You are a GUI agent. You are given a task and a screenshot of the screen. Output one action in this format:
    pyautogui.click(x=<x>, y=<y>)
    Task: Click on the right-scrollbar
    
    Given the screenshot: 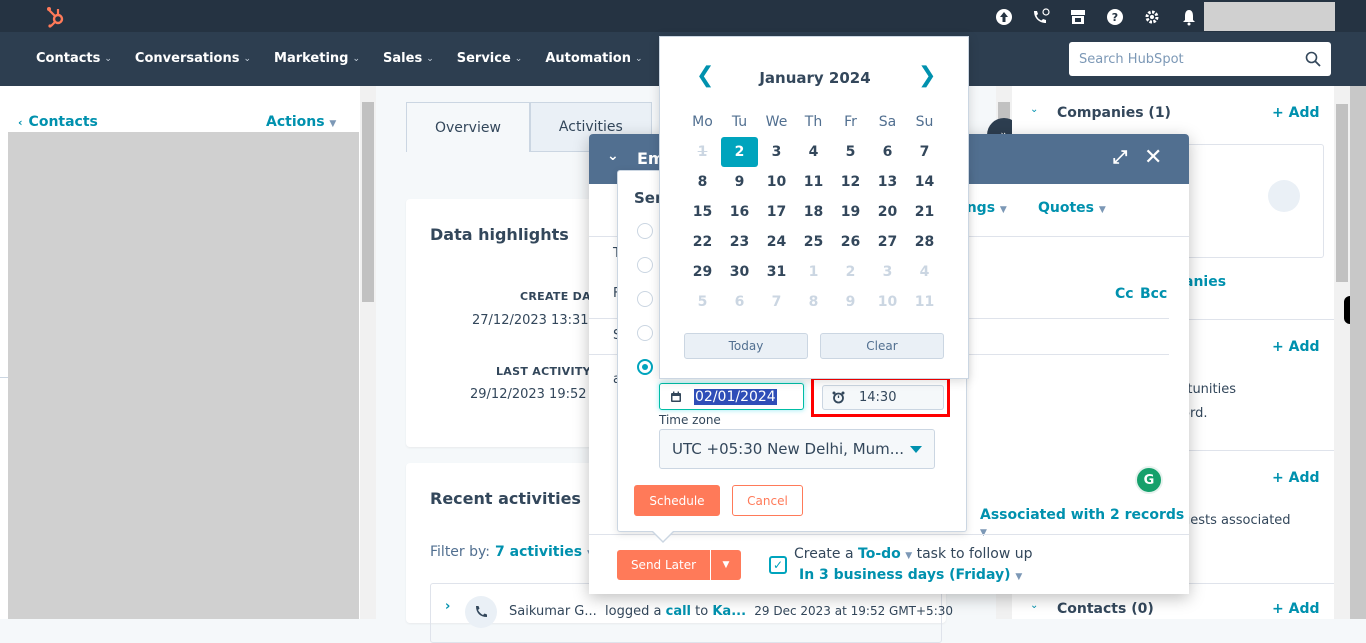 What is the action you would take?
    pyautogui.click(x=1342, y=352)
    